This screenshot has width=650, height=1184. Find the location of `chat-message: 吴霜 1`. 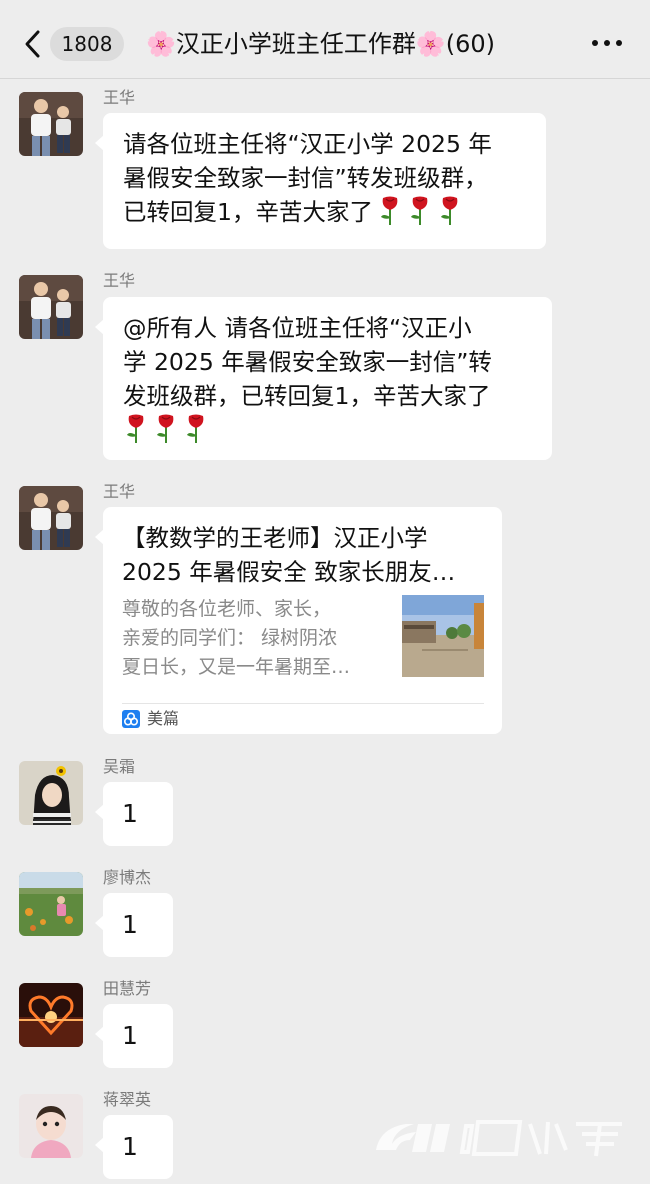

chat-message: 吴霜 1 is located at coordinates (325, 802).